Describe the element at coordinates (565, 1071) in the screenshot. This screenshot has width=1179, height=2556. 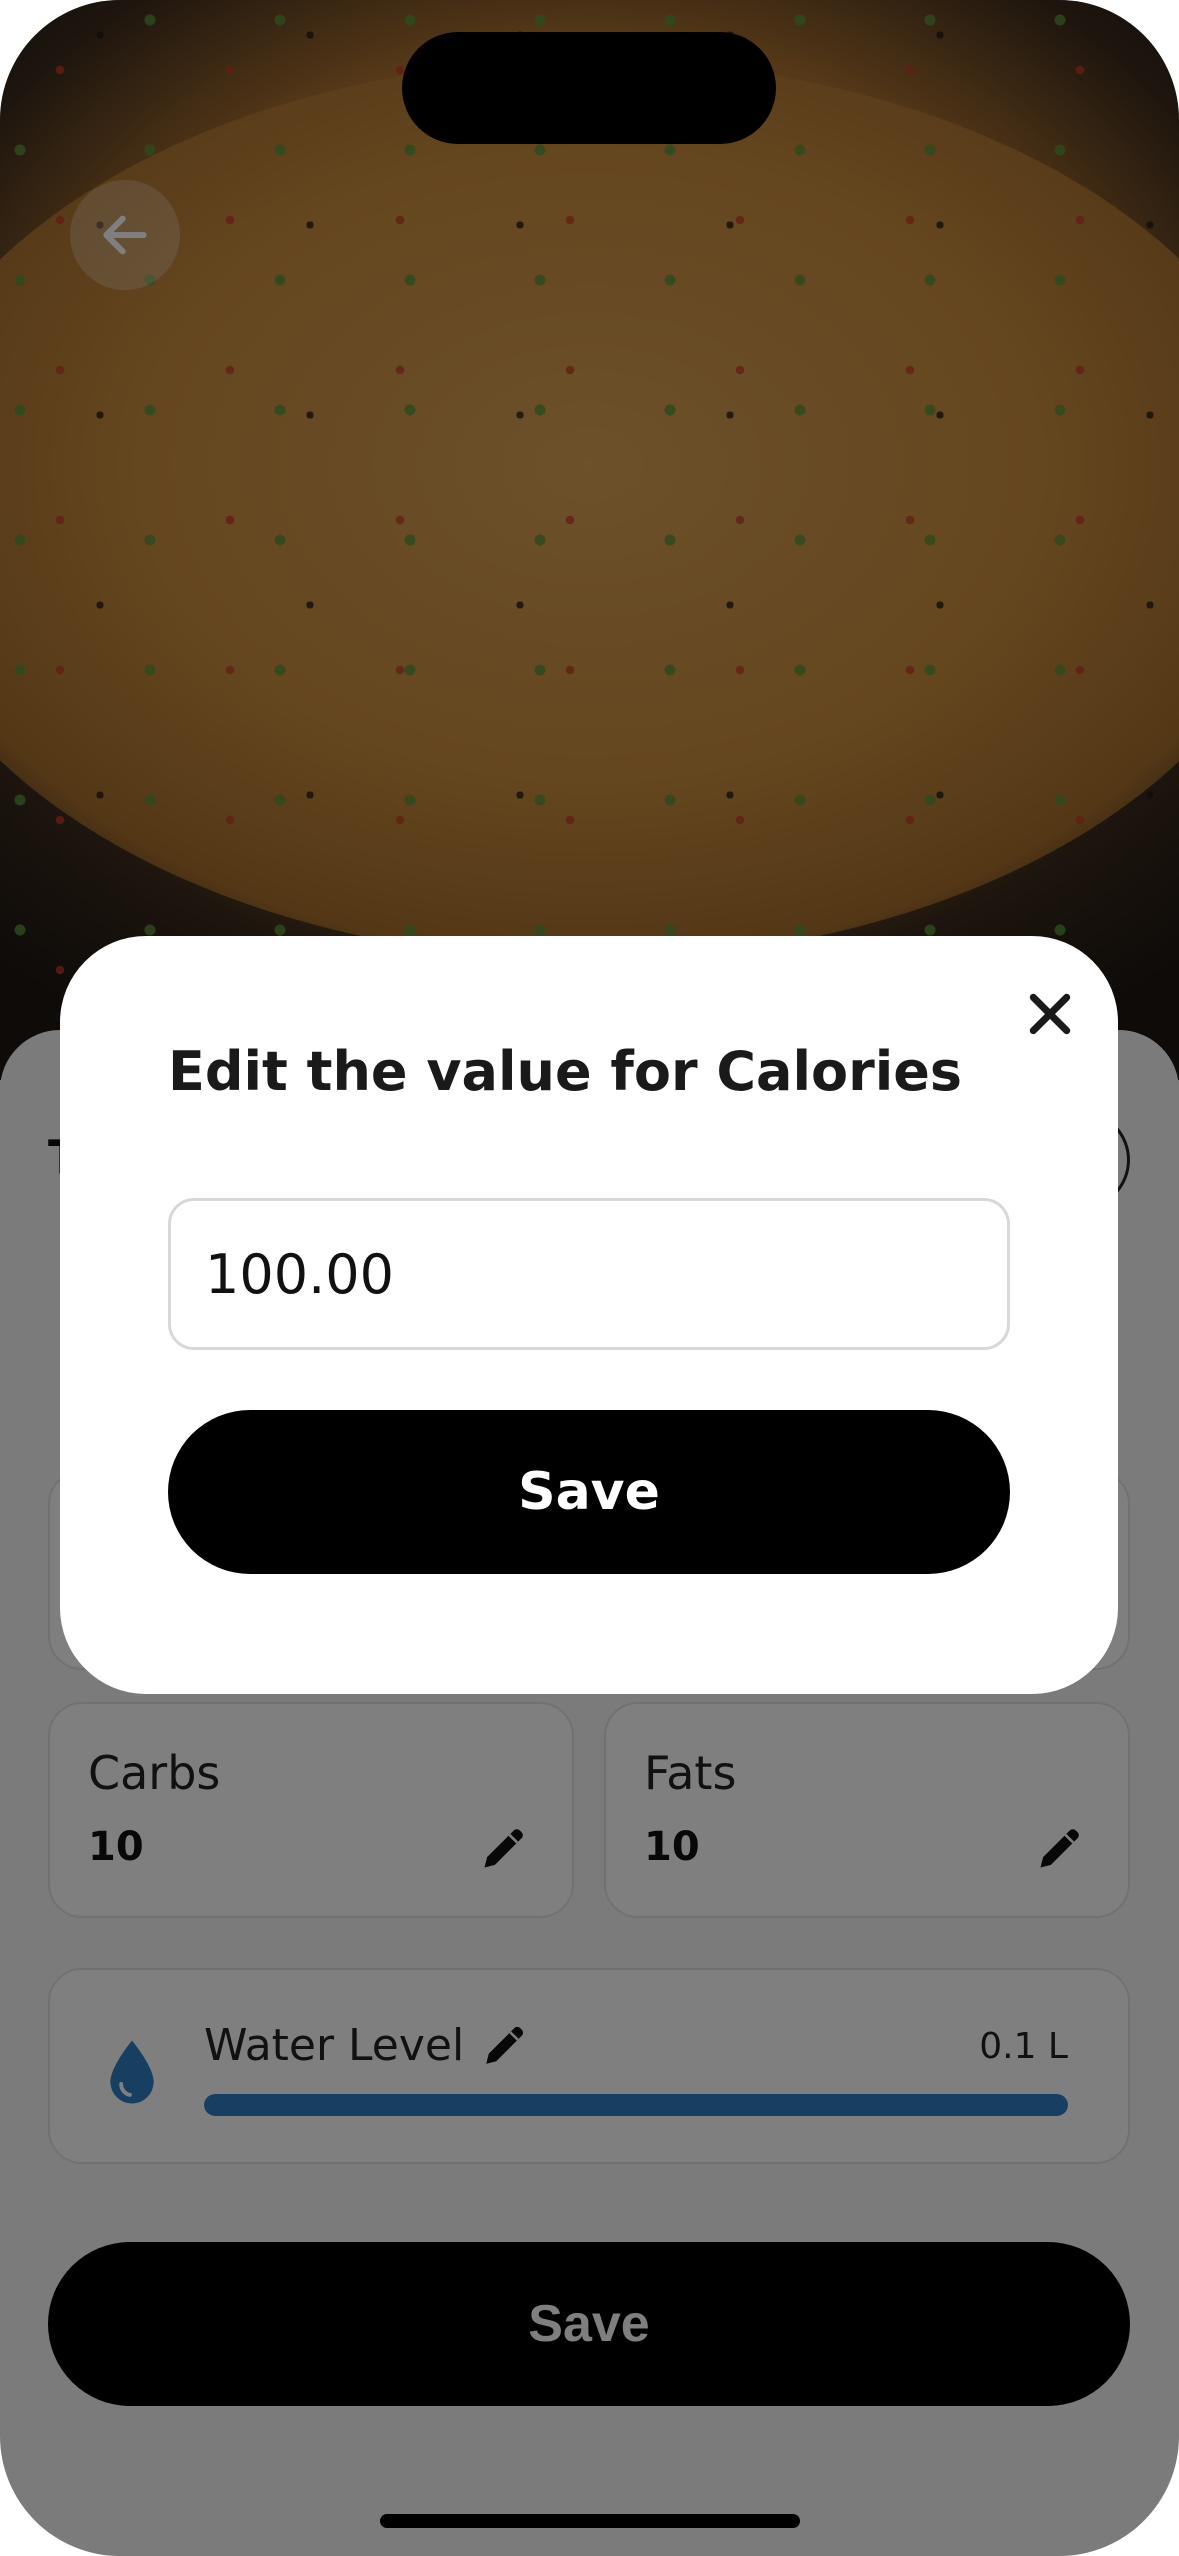
I see `dialog-title: Edit the value for Calories` at that location.